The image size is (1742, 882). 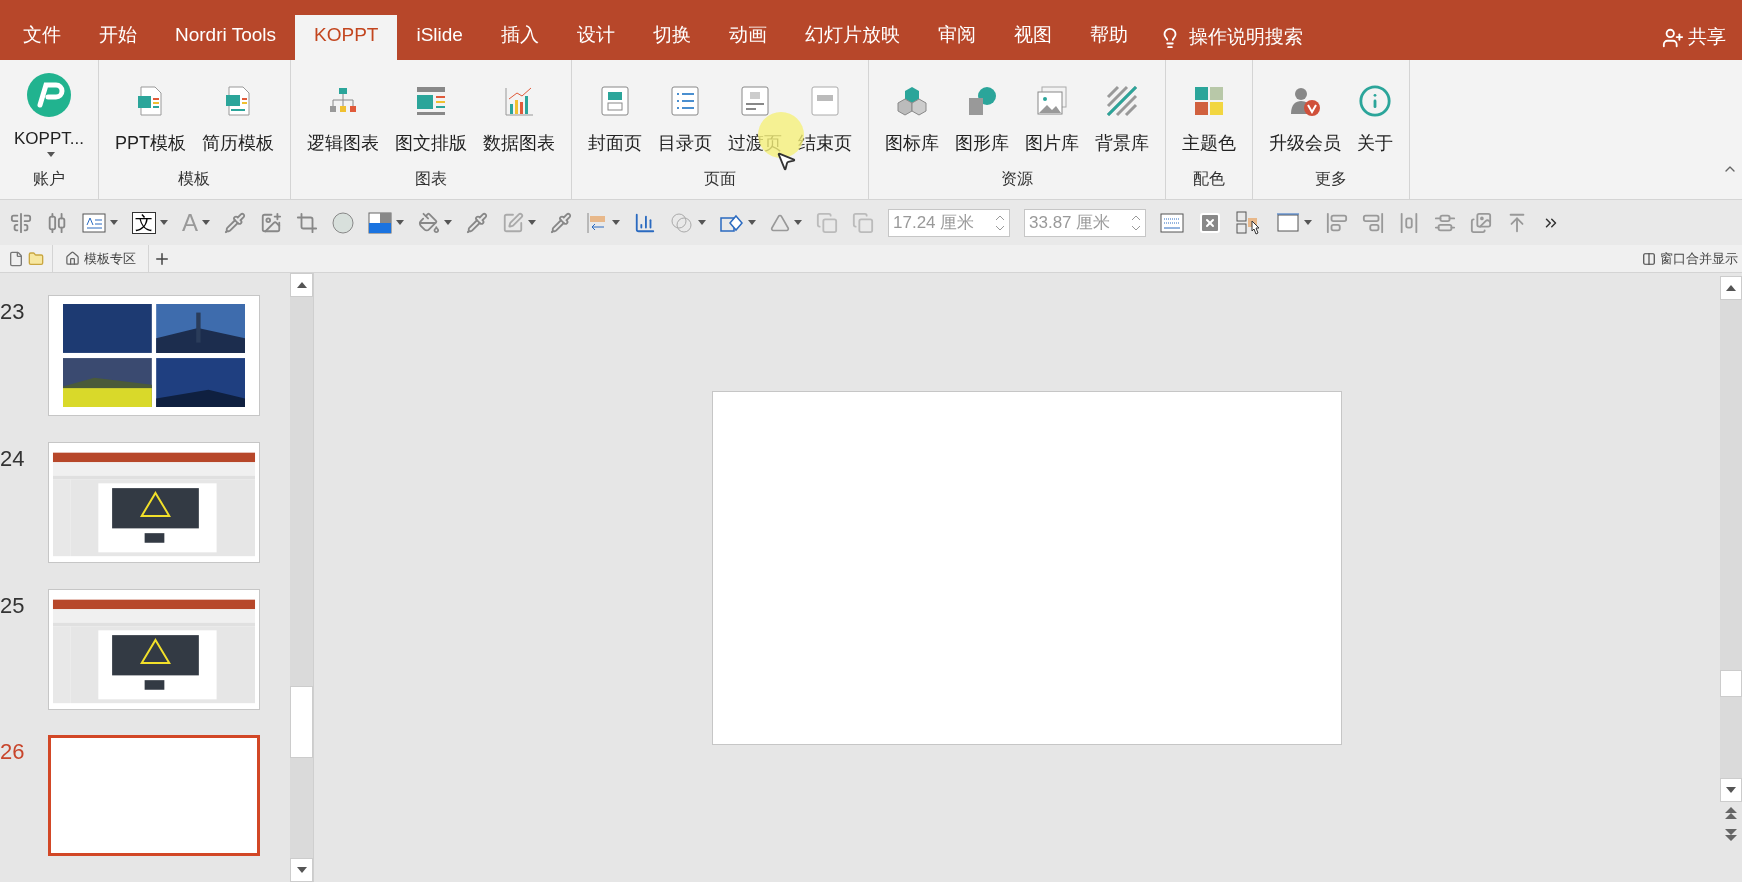 I want to click on window-icon, so click(x=1649, y=258).